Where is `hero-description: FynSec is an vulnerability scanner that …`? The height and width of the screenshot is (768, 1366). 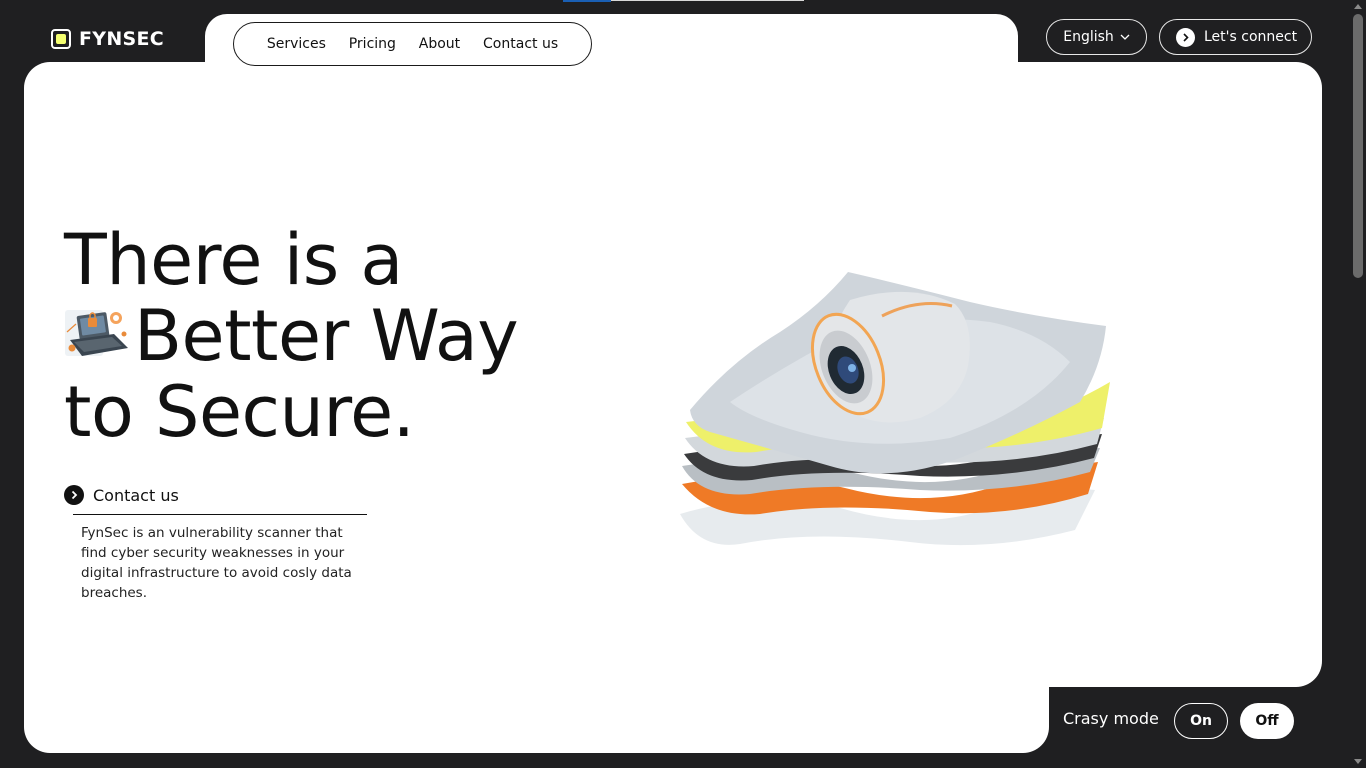
hero-description: FynSec is an vulnerability scanner that … is located at coordinates (216, 563).